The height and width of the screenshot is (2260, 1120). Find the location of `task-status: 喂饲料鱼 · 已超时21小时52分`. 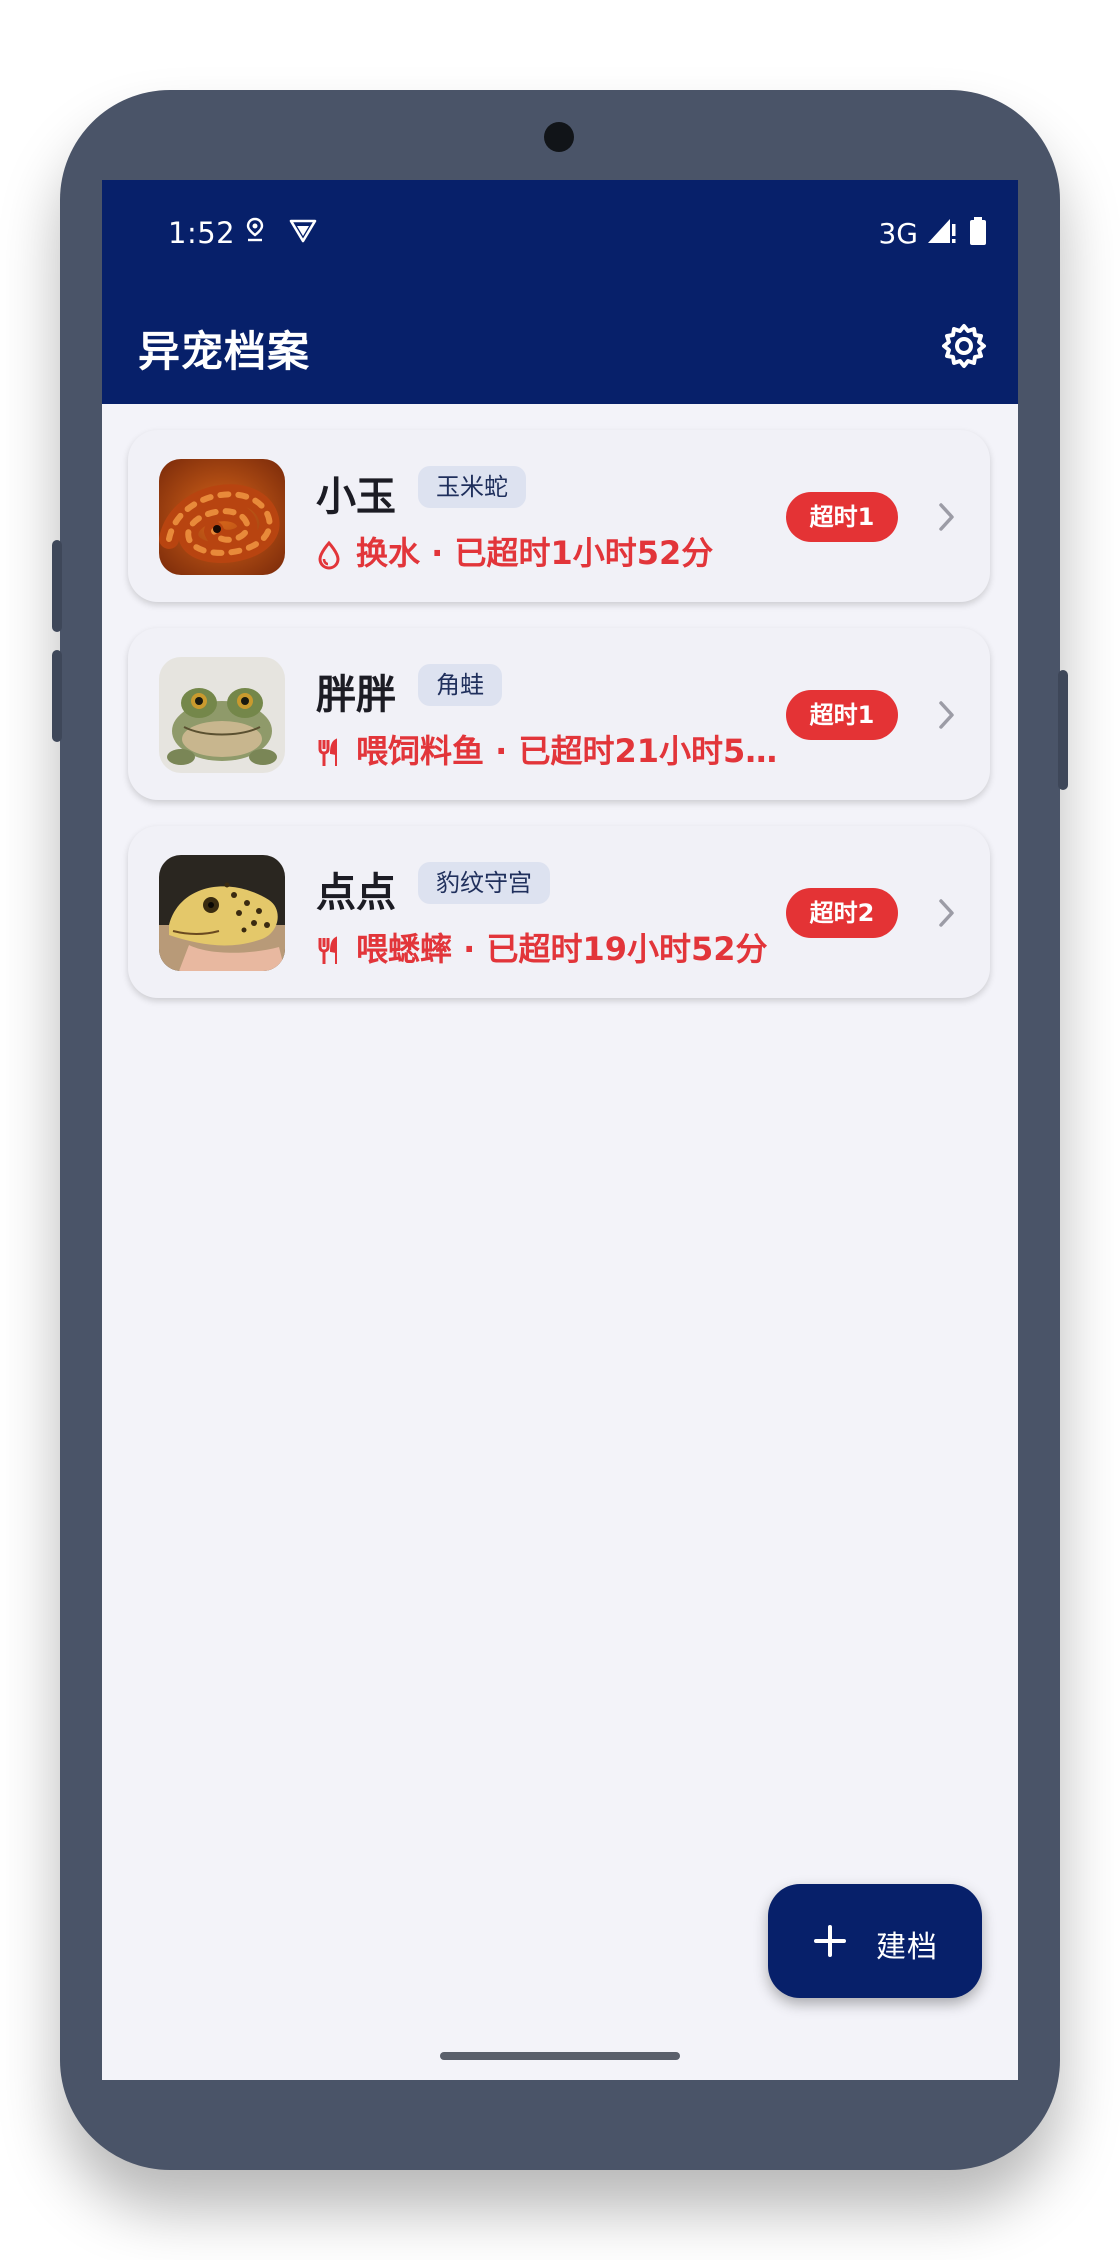

task-status: 喂饲料鱼 · 已超时21小时52分 is located at coordinates (551, 749).